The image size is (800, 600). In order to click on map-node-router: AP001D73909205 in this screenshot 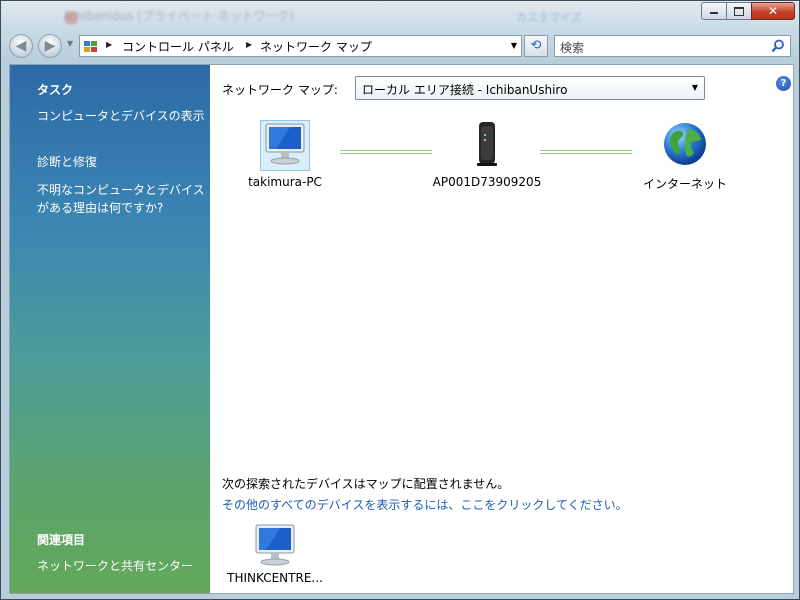, I will do `click(487, 154)`.